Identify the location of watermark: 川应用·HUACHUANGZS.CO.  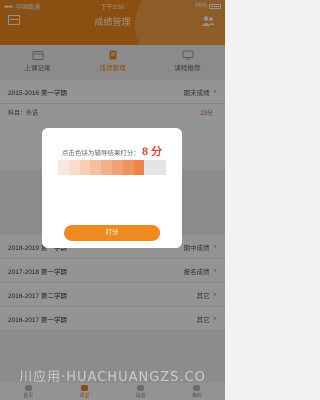
(112, 377).